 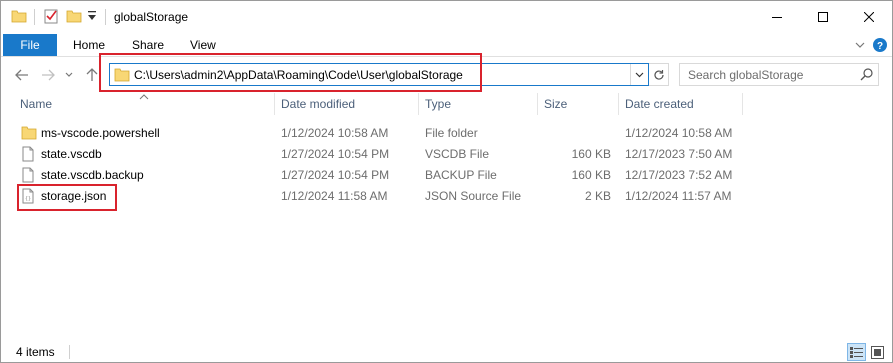 I want to click on column-size: Size, so click(x=555, y=104).